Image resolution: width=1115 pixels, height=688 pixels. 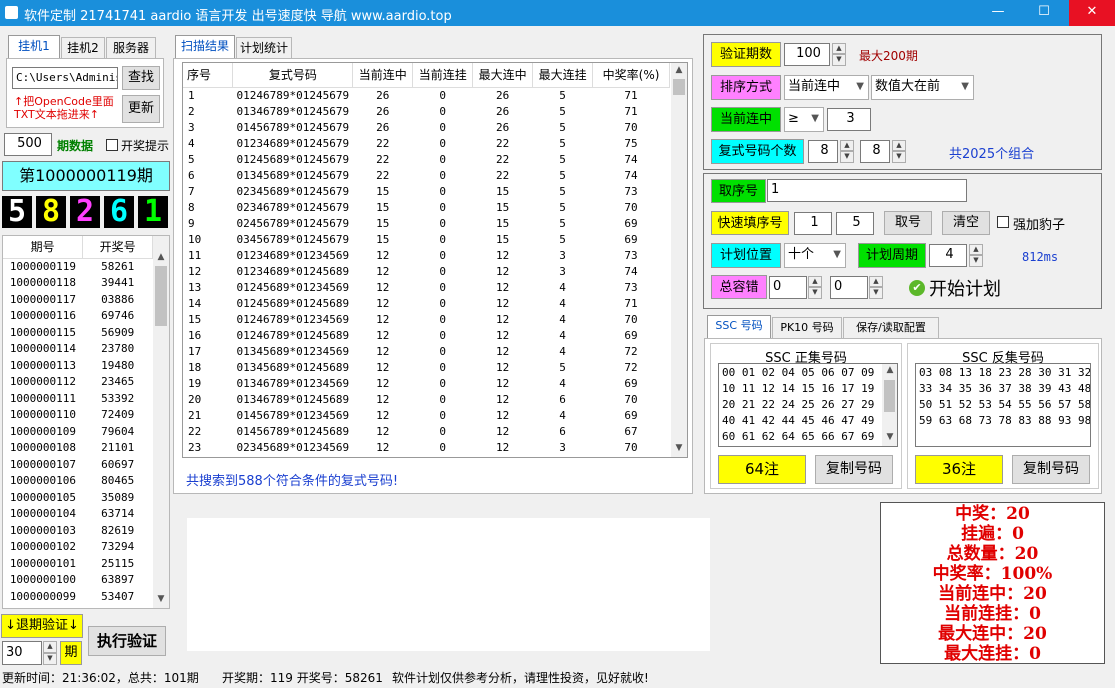 I want to click on table-row: 9 02456789*01245679 15 0 15 5 69, so click(x=426, y=223).